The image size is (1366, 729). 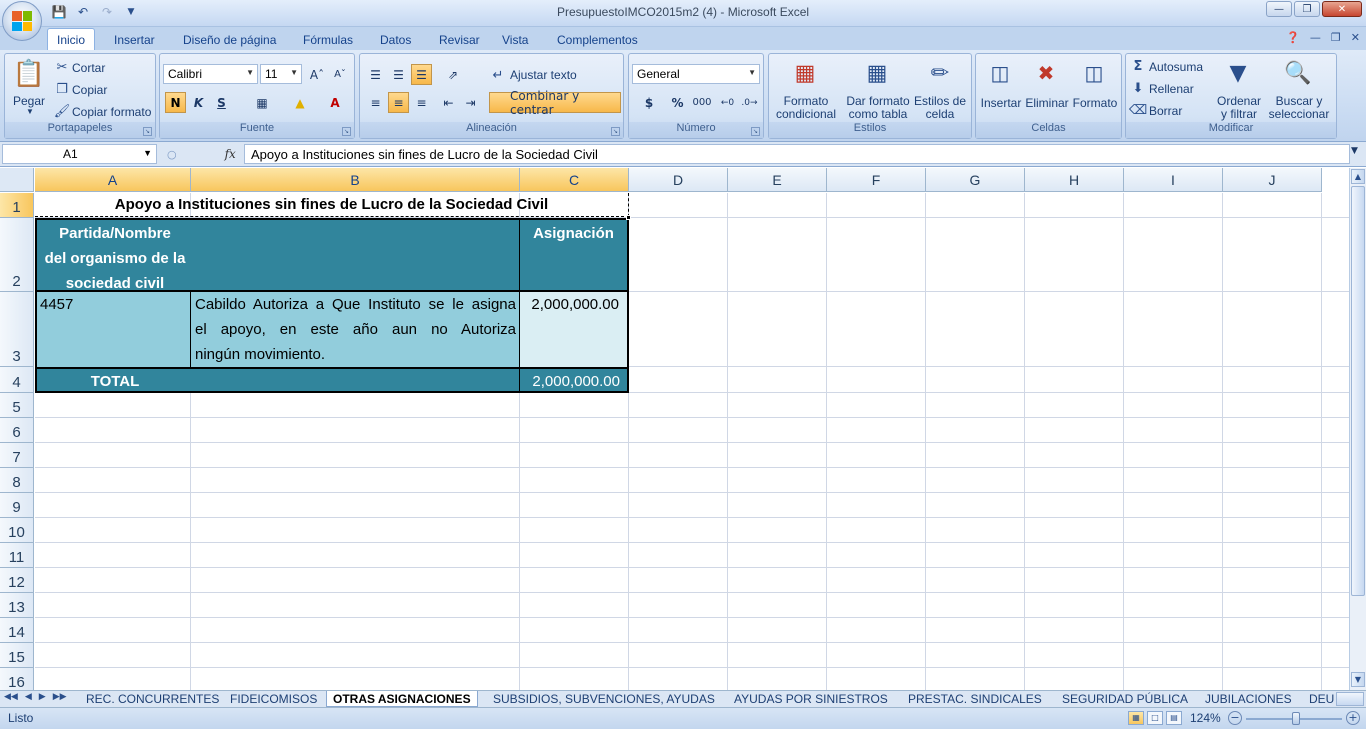 What do you see at coordinates (1307, 9) in the screenshot?
I see `maximize-button: ❐` at bounding box center [1307, 9].